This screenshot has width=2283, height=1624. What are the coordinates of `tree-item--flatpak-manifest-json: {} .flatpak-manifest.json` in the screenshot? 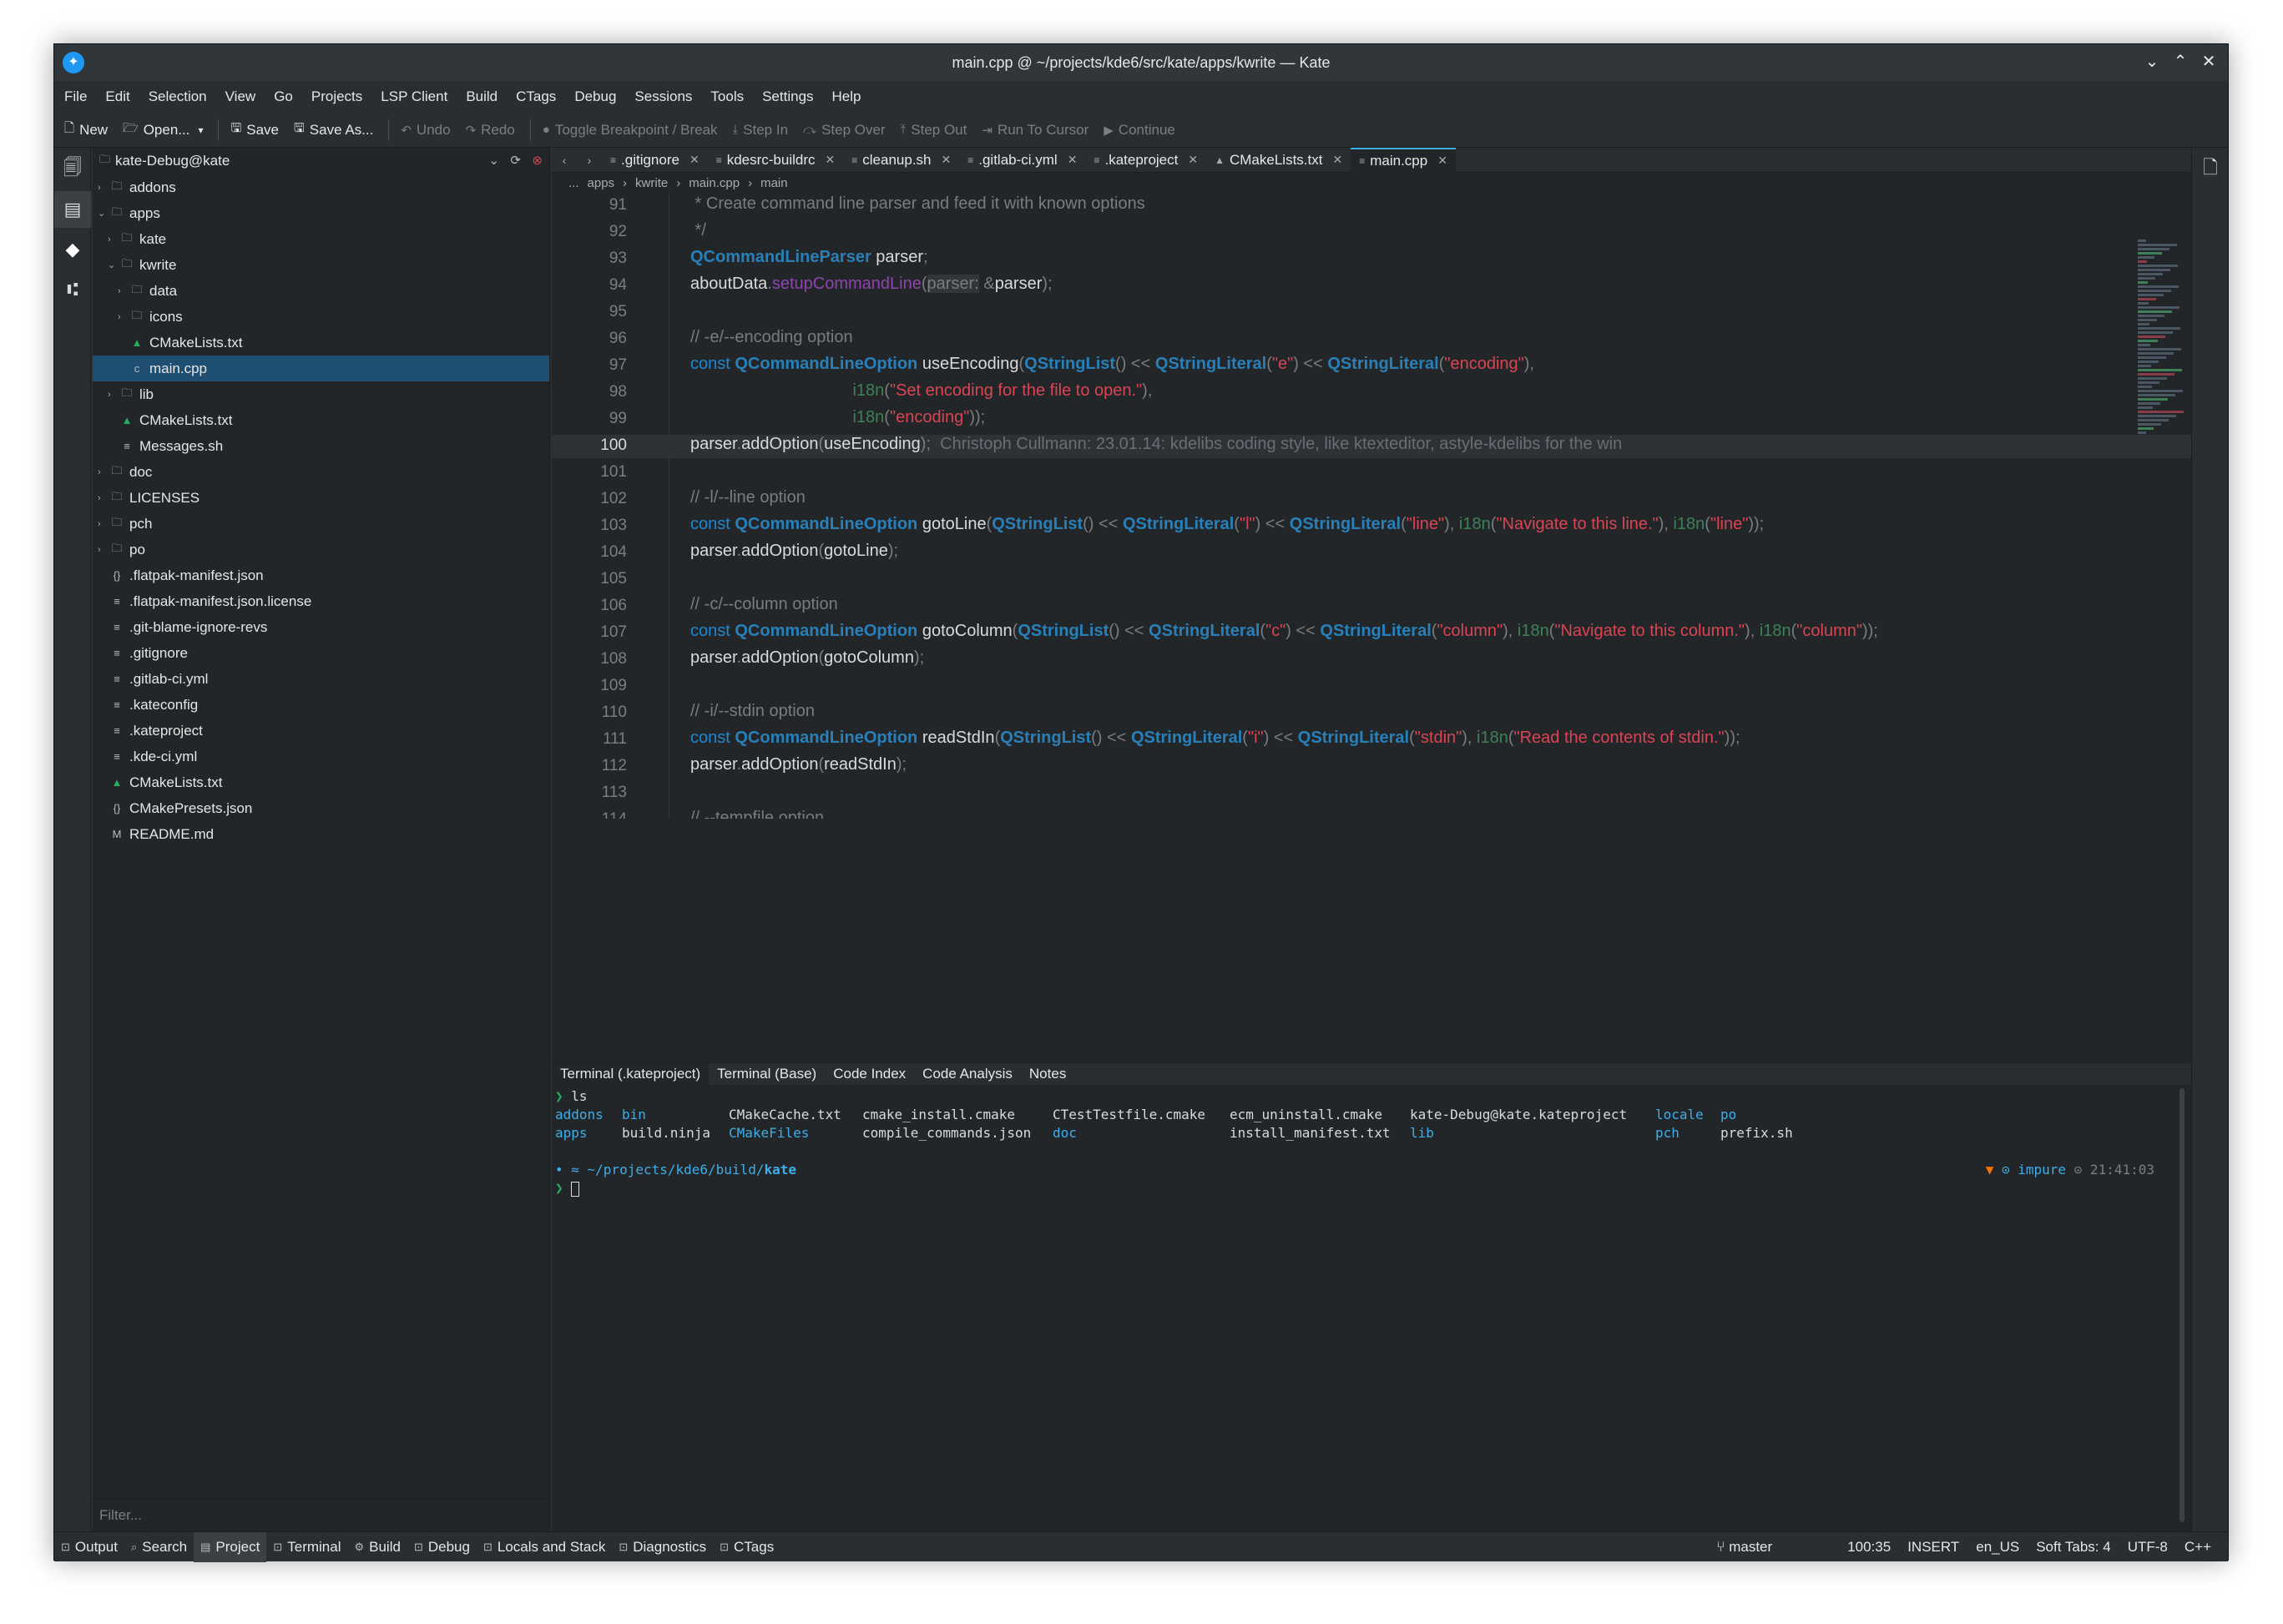 It's located at (321, 575).